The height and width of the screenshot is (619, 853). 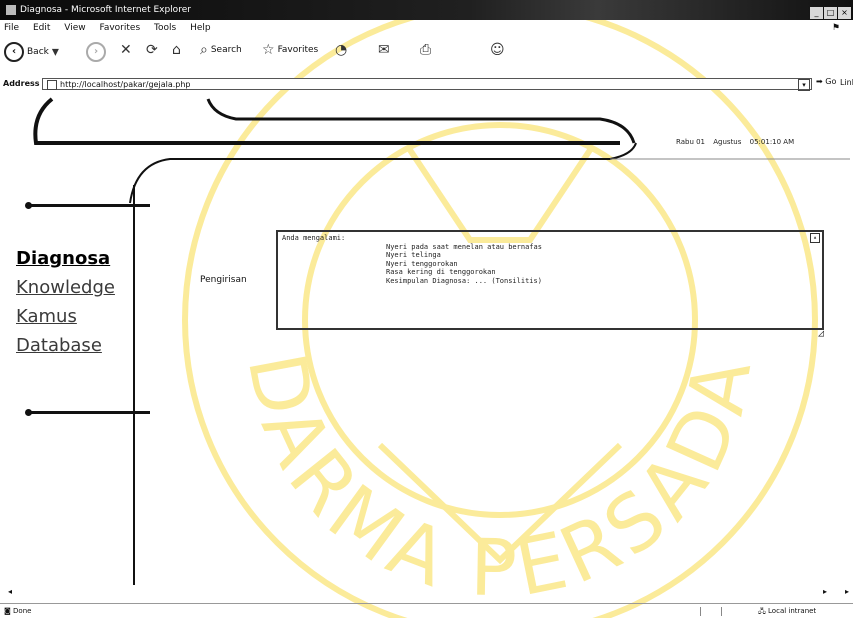 I want to click on result-line: Kesimpulan Diagnosa: ... (Tonsilitis), so click(x=464, y=280).